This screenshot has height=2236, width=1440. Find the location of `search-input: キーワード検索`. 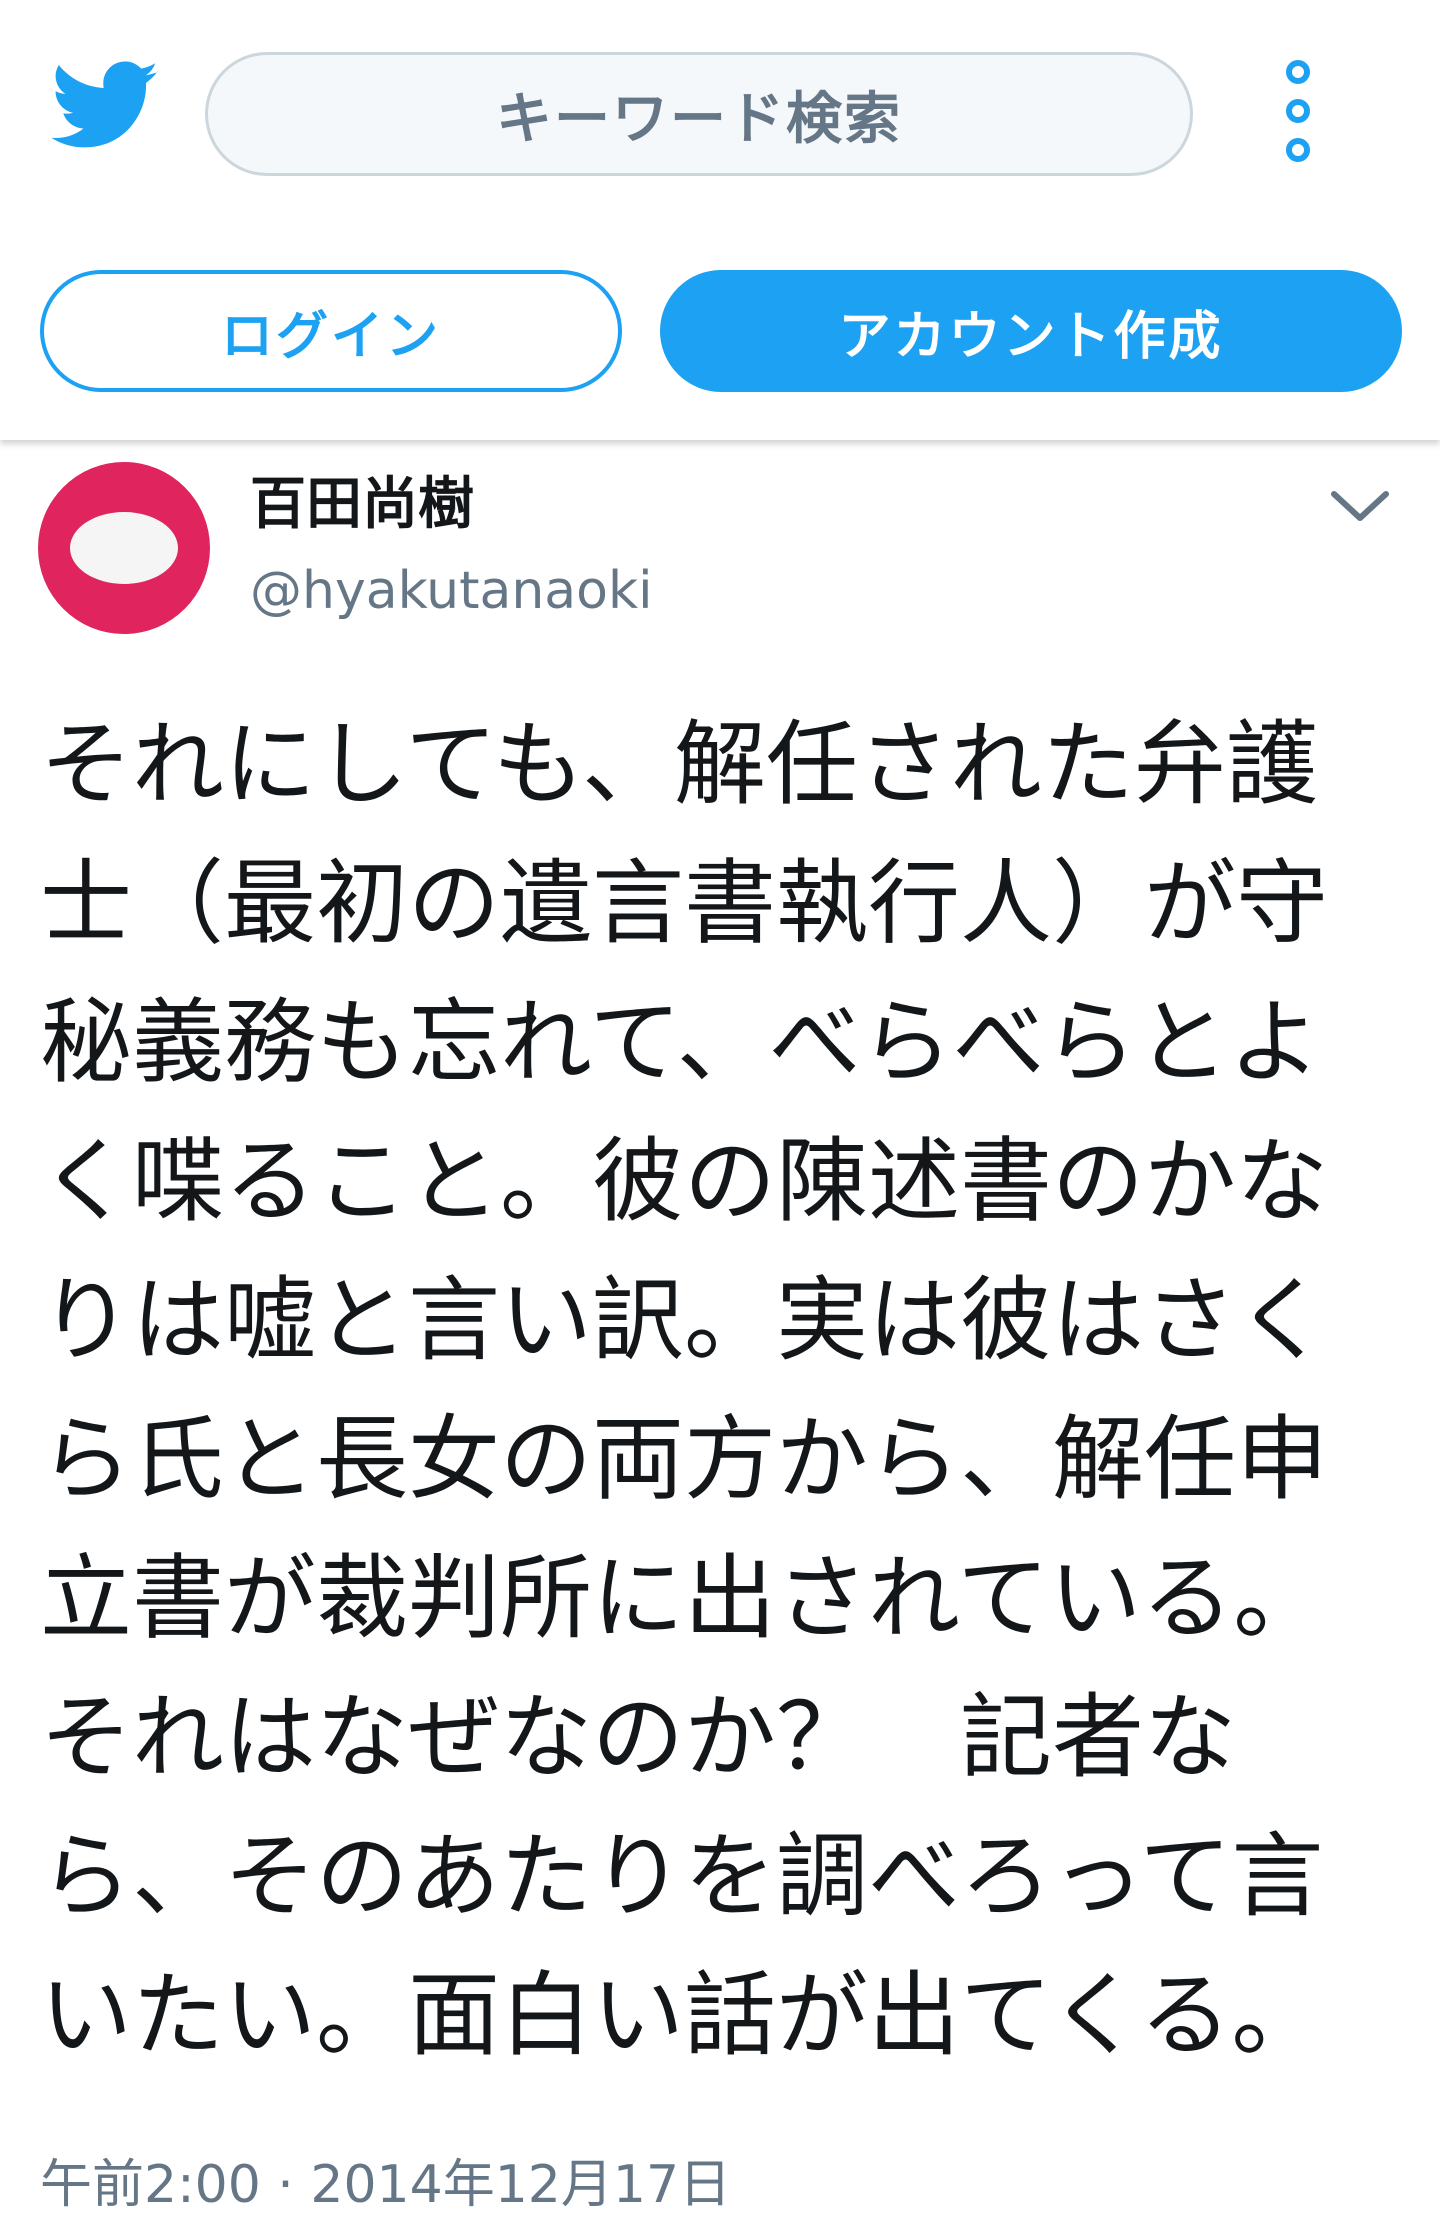

search-input: キーワード検索 is located at coordinates (699, 114).